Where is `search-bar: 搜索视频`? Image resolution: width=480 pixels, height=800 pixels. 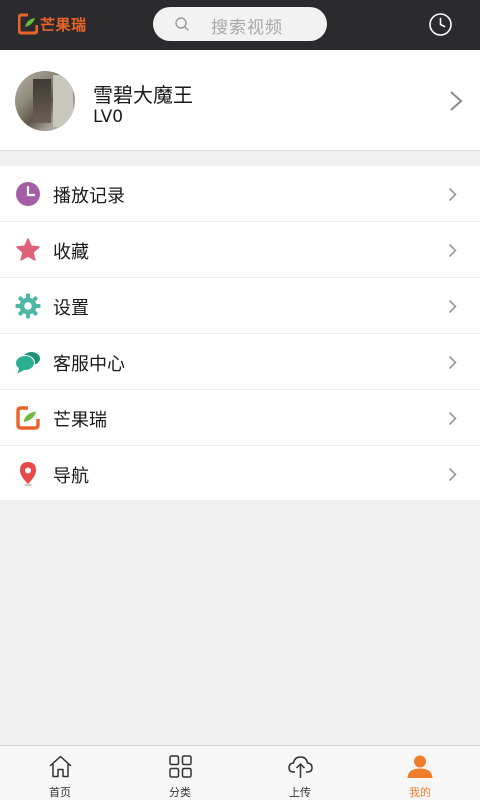 search-bar: 搜索视频 is located at coordinates (240, 24).